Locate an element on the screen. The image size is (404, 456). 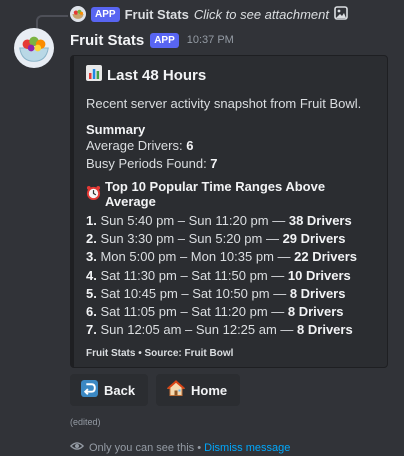
embed-footer: Fruit Stats • Source: Fruit Bowl is located at coordinates (160, 354).